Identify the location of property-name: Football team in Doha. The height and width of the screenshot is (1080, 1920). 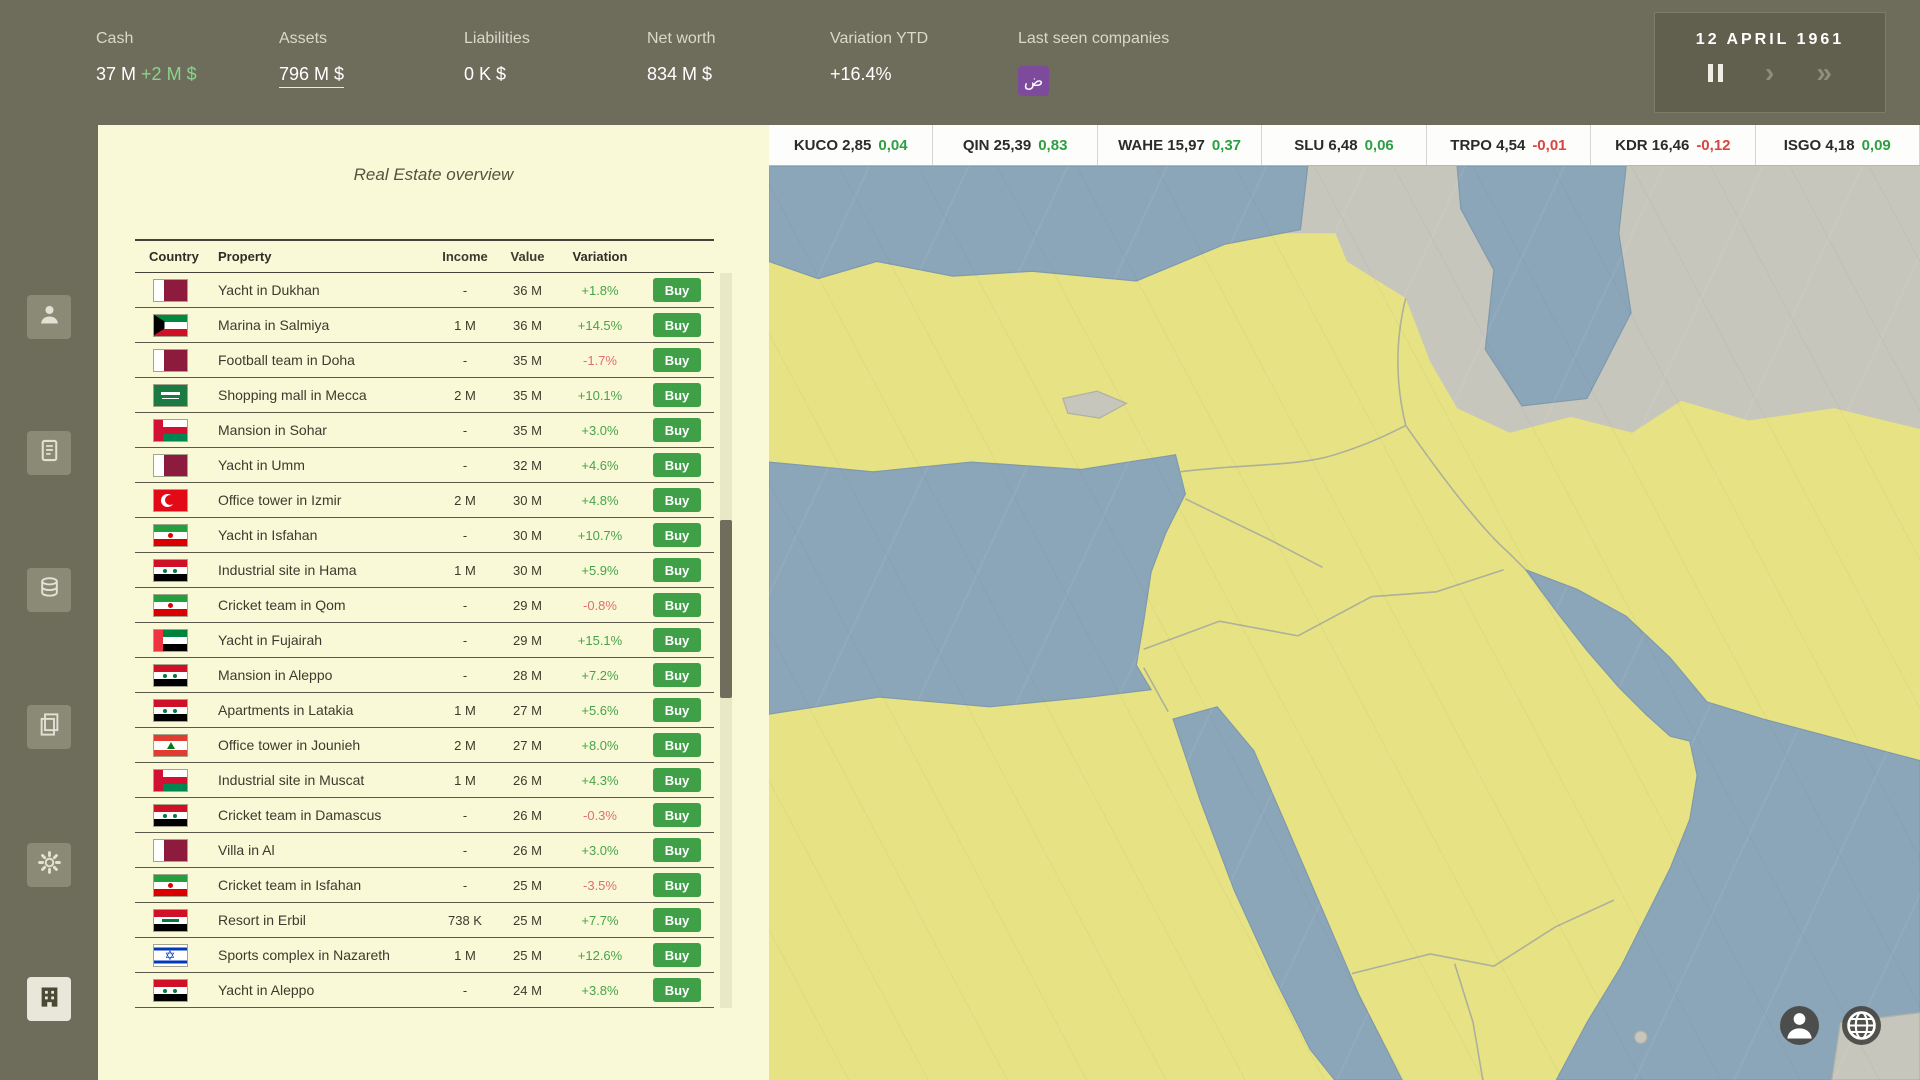
(286, 360).